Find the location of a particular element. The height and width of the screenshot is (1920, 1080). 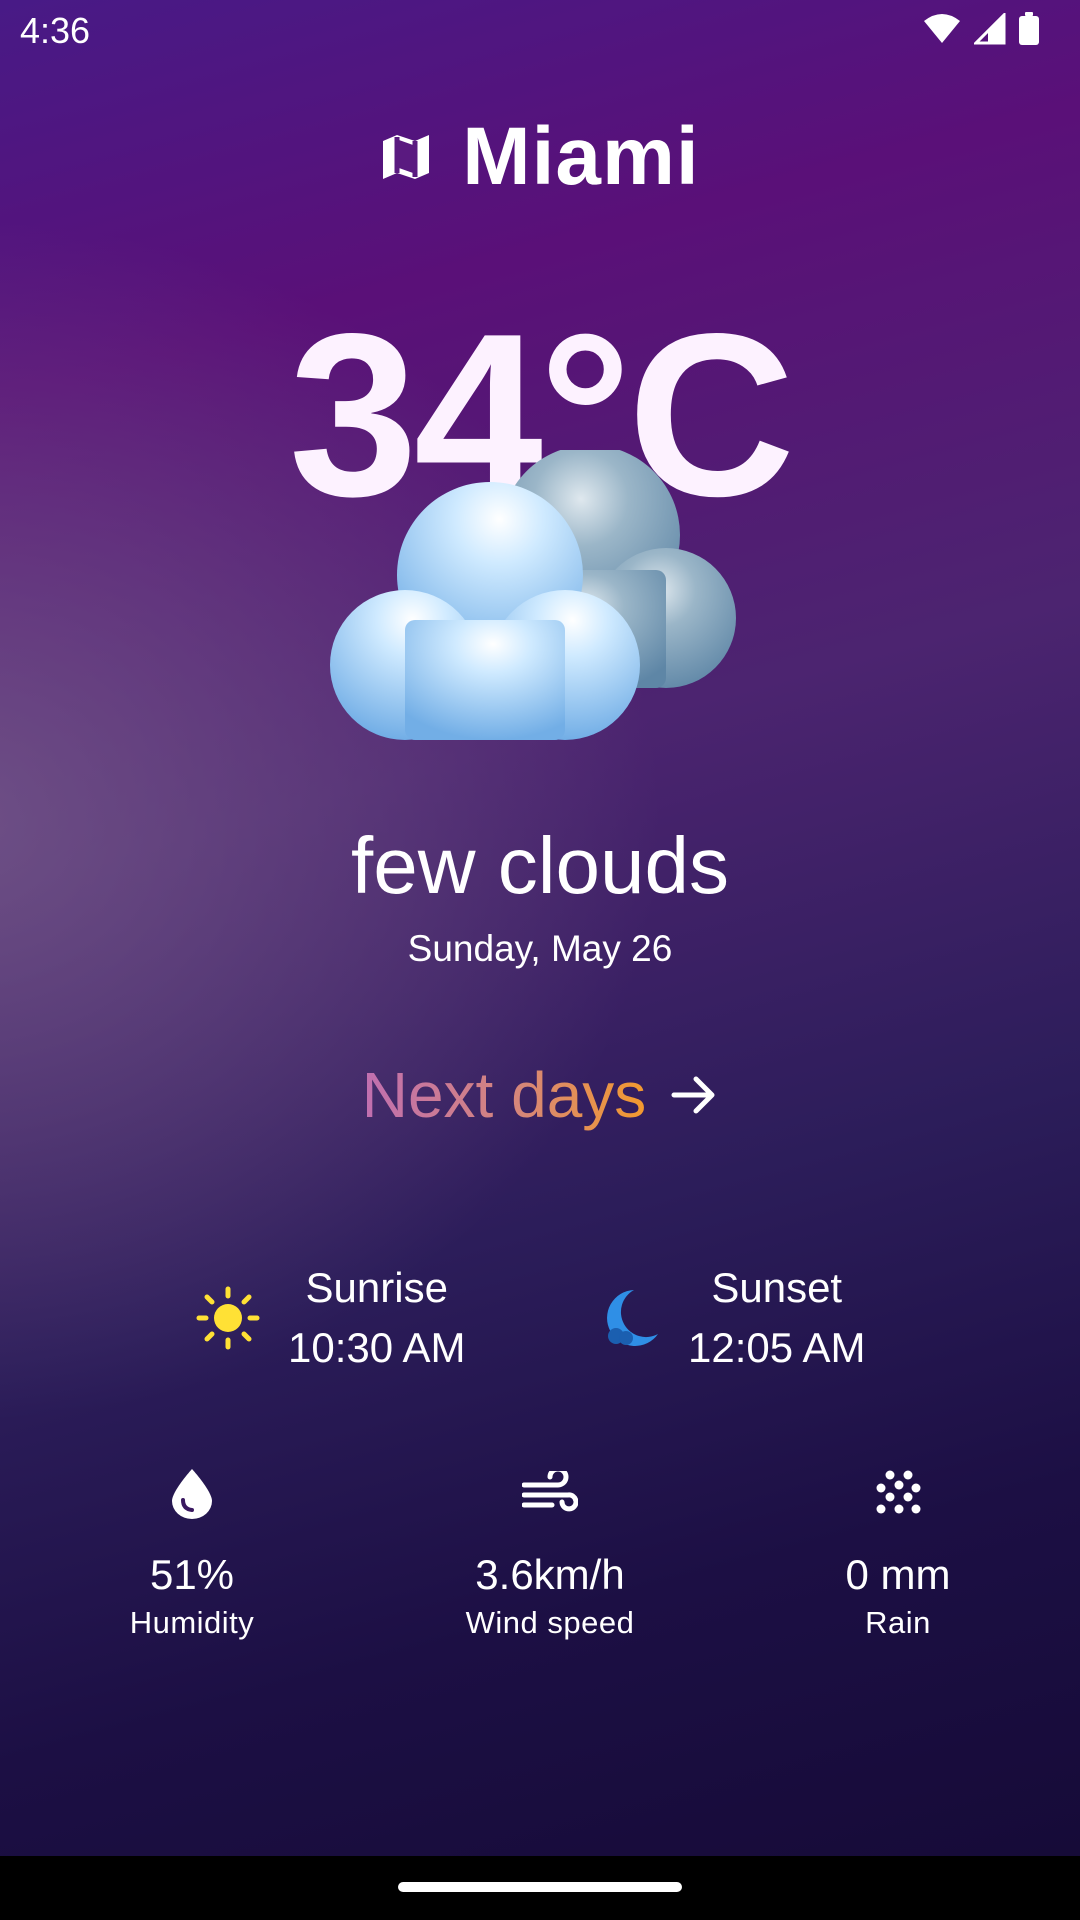

wind-stat: 3.6km/h Wind speed is located at coordinates (550, 1553).